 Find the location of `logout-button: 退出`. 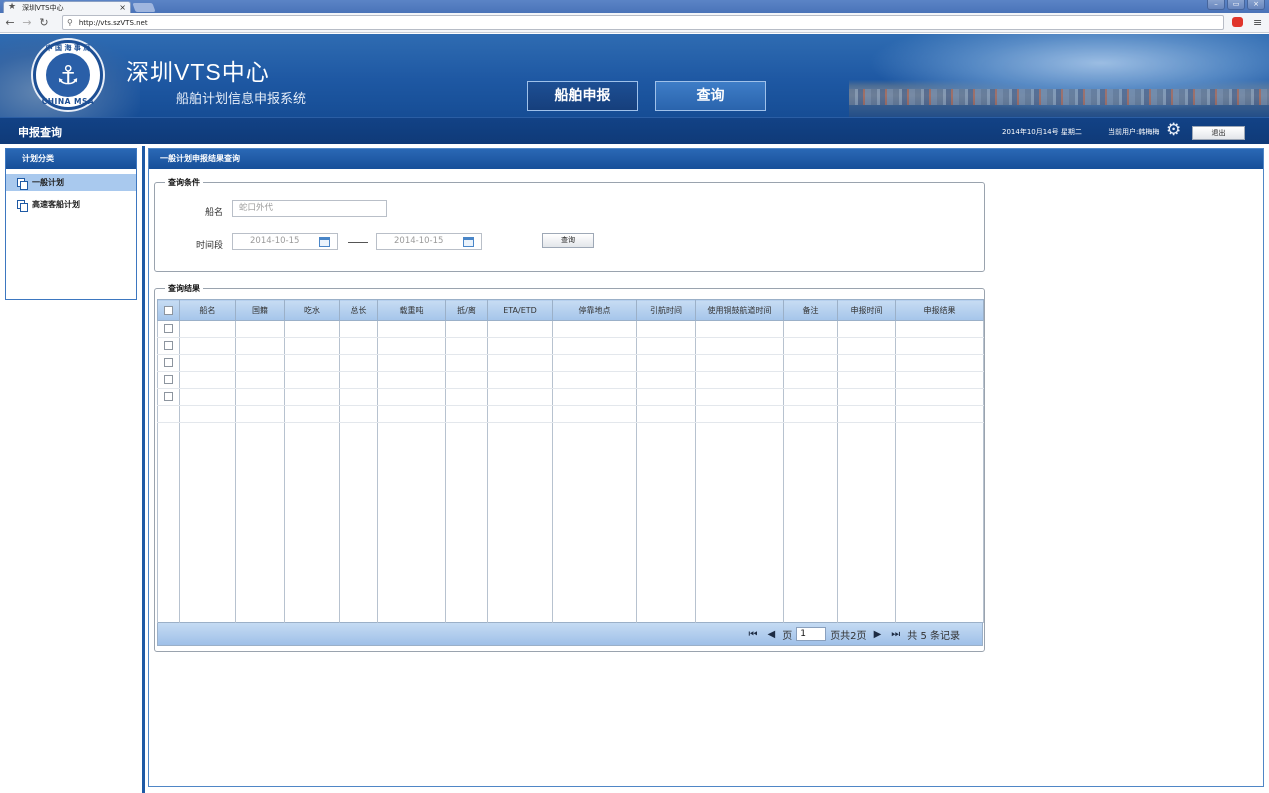

logout-button: 退出 is located at coordinates (1218, 133).